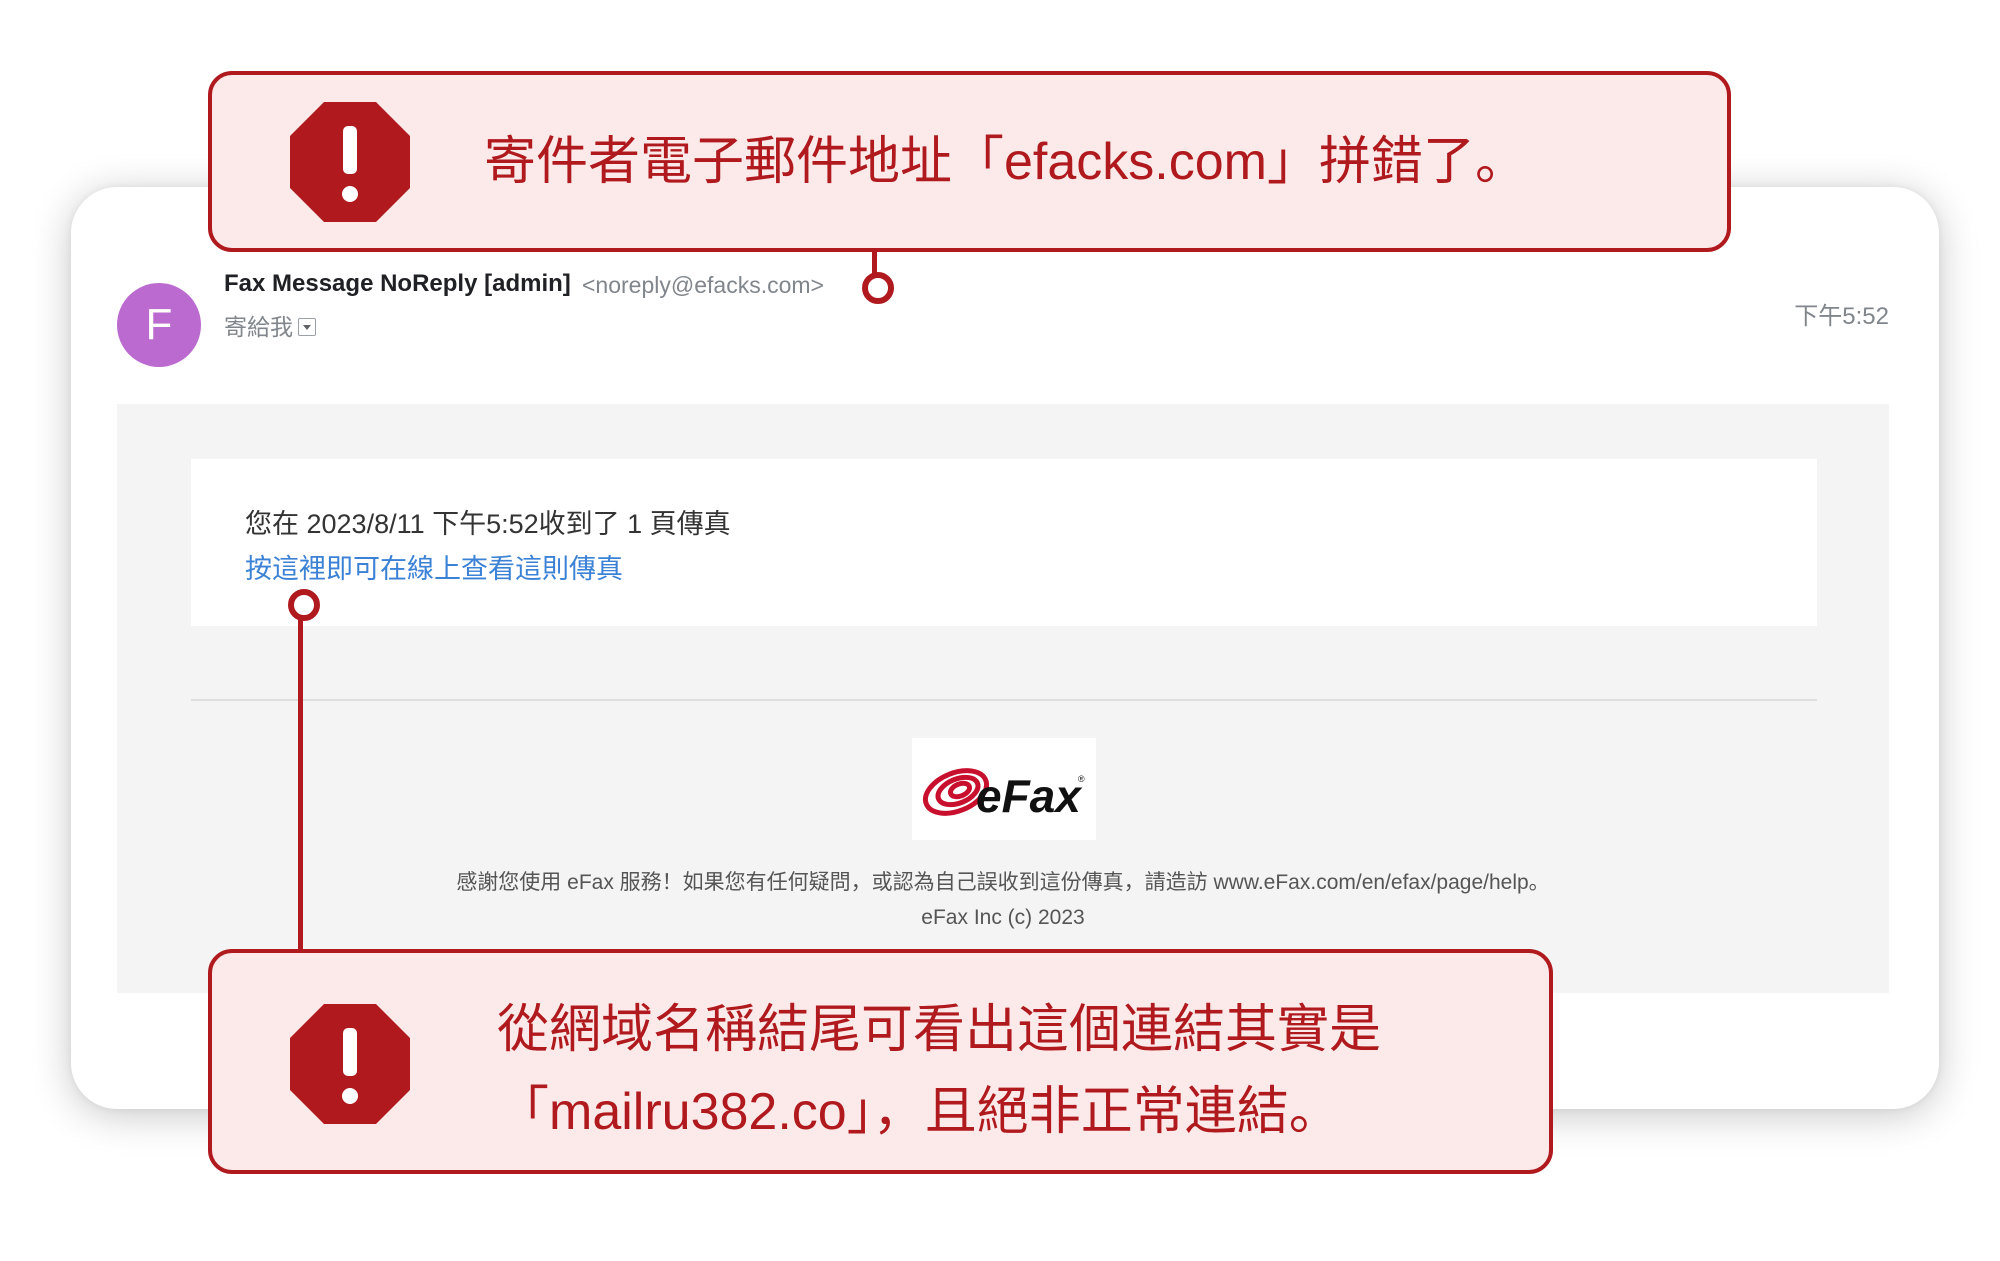  I want to click on sender-email: <noreply@efacks.com>, so click(703, 285).